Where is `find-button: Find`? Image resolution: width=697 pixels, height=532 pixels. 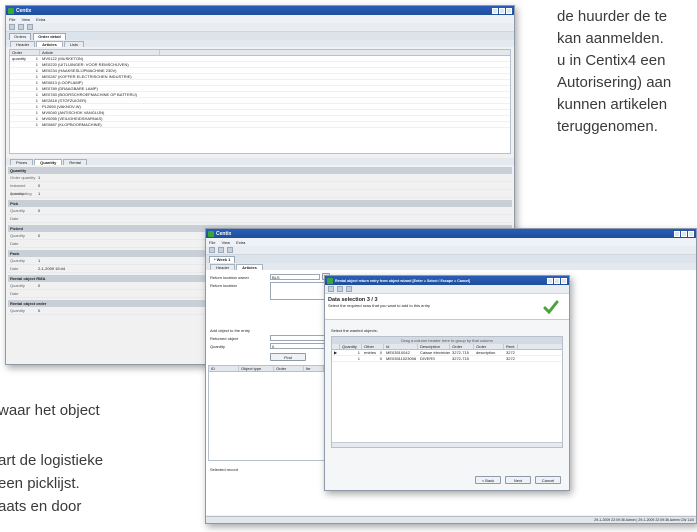 find-button: Find is located at coordinates (288, 357).